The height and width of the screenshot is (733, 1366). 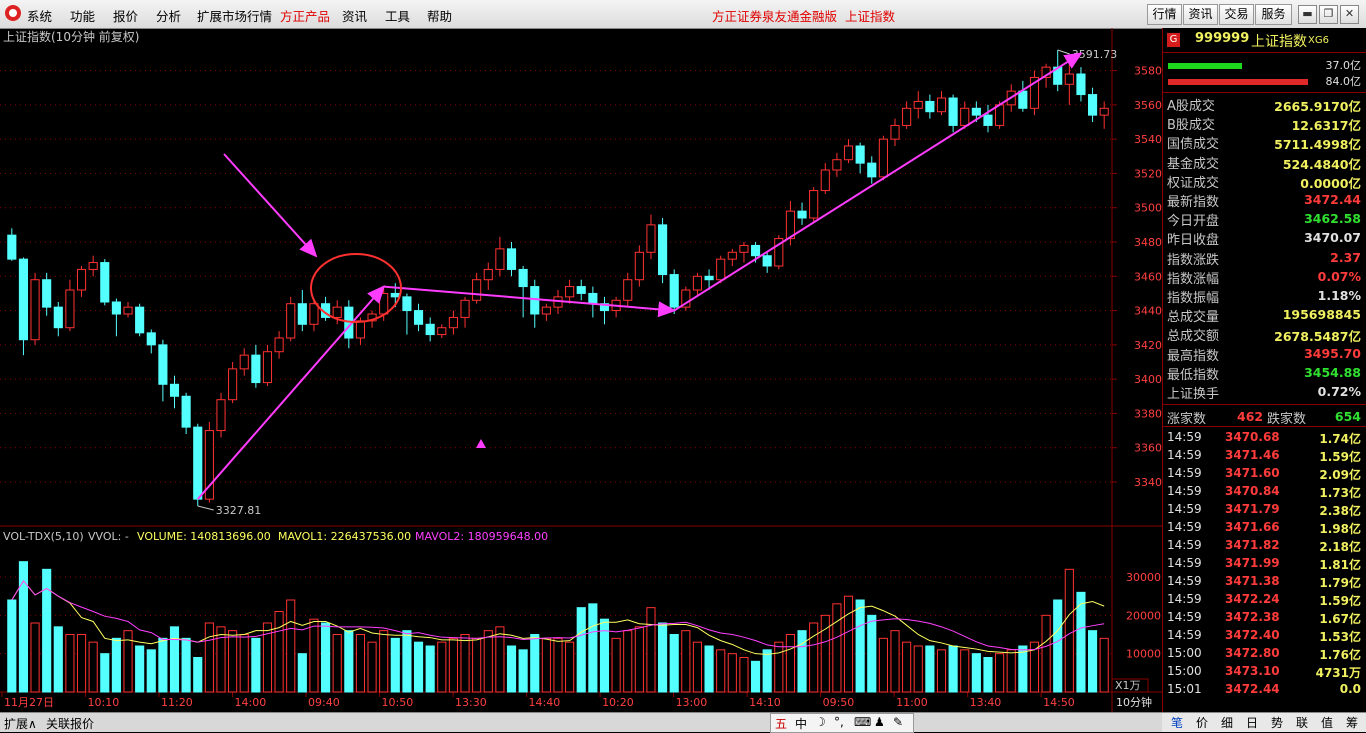 What do you see at coordinates (1148, 413) in the screenshot?
I see `y-tick-label: 3380` at bounding box center [1148, 413].